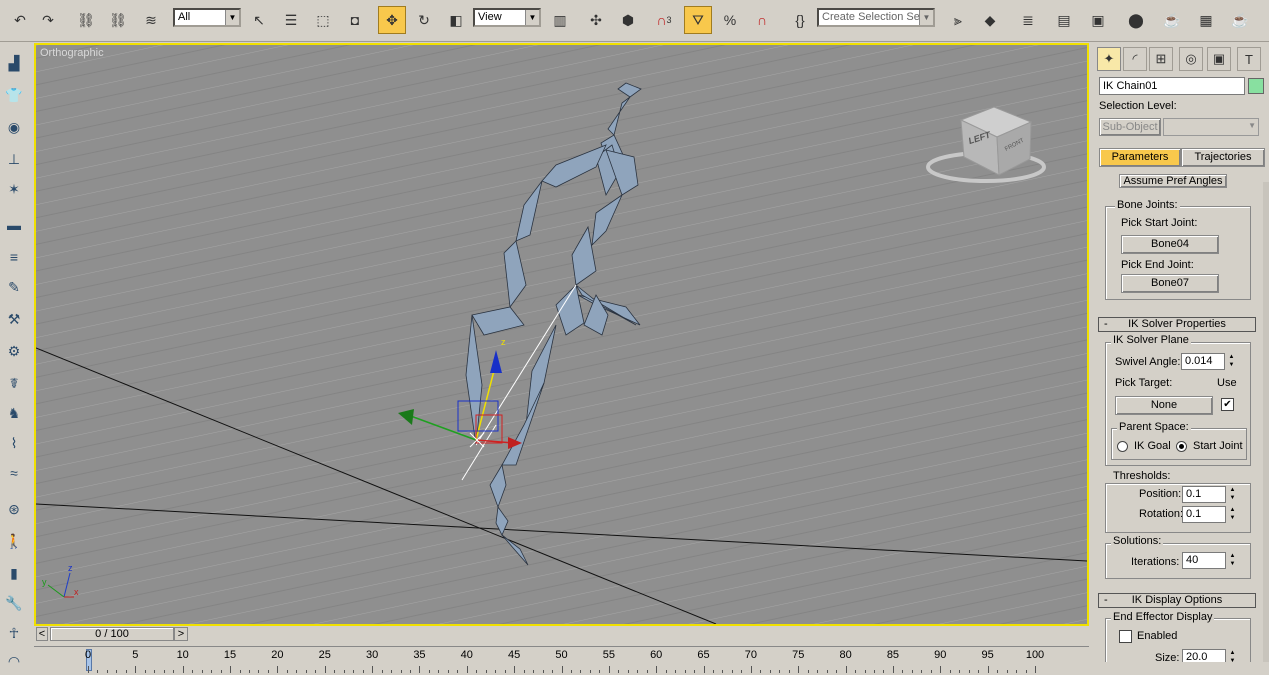  I want to click on undo-icon: ↶, so click(20, 20).